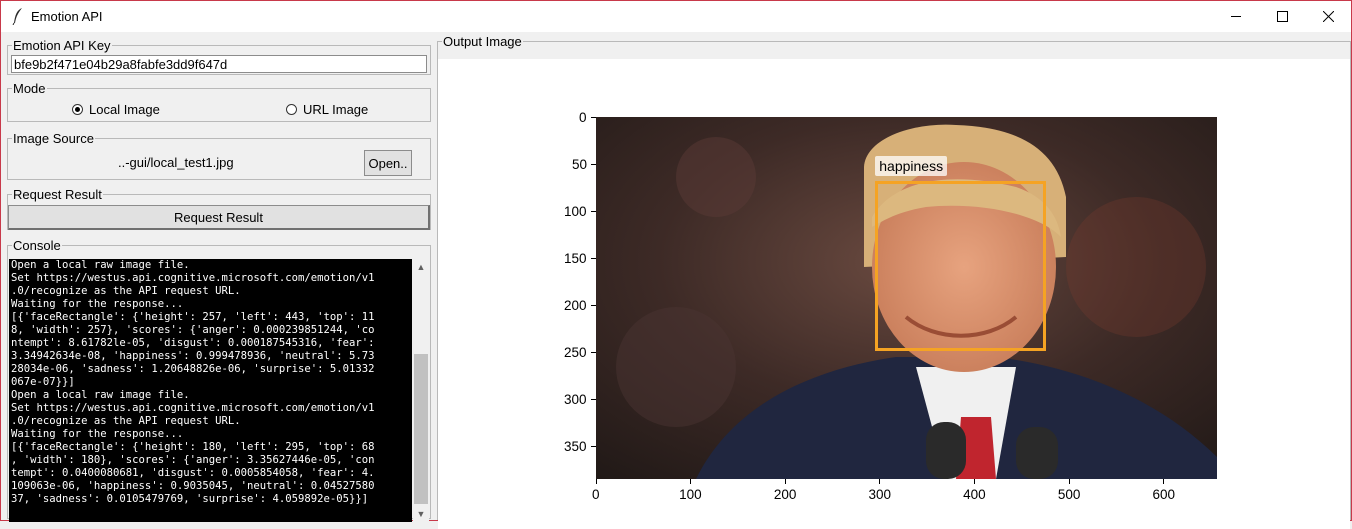  I want to click on close-icon, so click(1328, 16).